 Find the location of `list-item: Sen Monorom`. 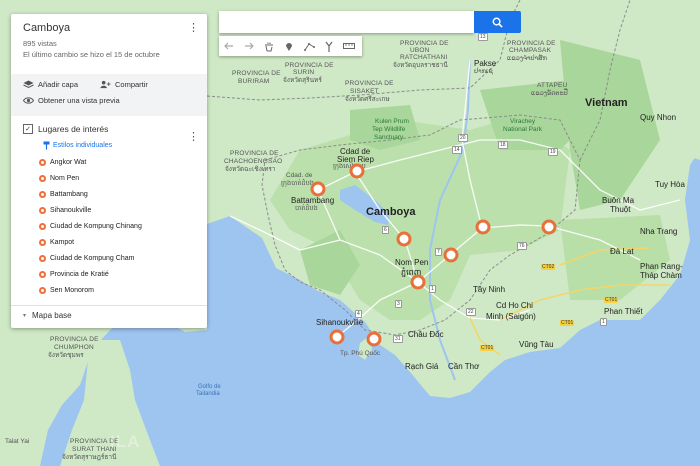

list-item: Sen Monorom is located at coordinates (117, 290).